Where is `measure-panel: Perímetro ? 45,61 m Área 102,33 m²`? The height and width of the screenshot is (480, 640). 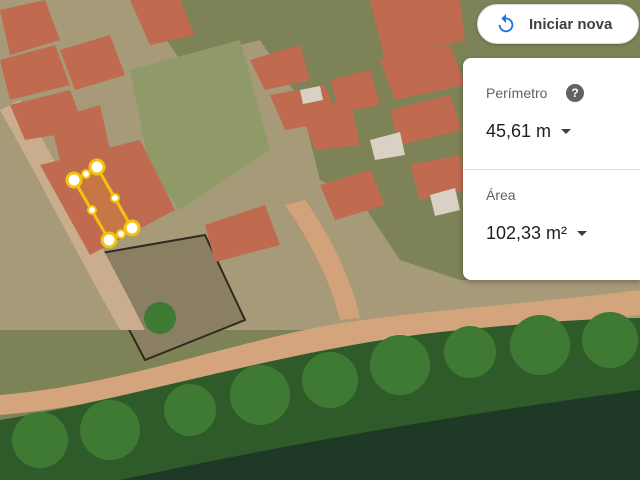
measure-panel: Perímetro ? 45,61 m Área 102,33 m² is located at coordinates (551, 169).